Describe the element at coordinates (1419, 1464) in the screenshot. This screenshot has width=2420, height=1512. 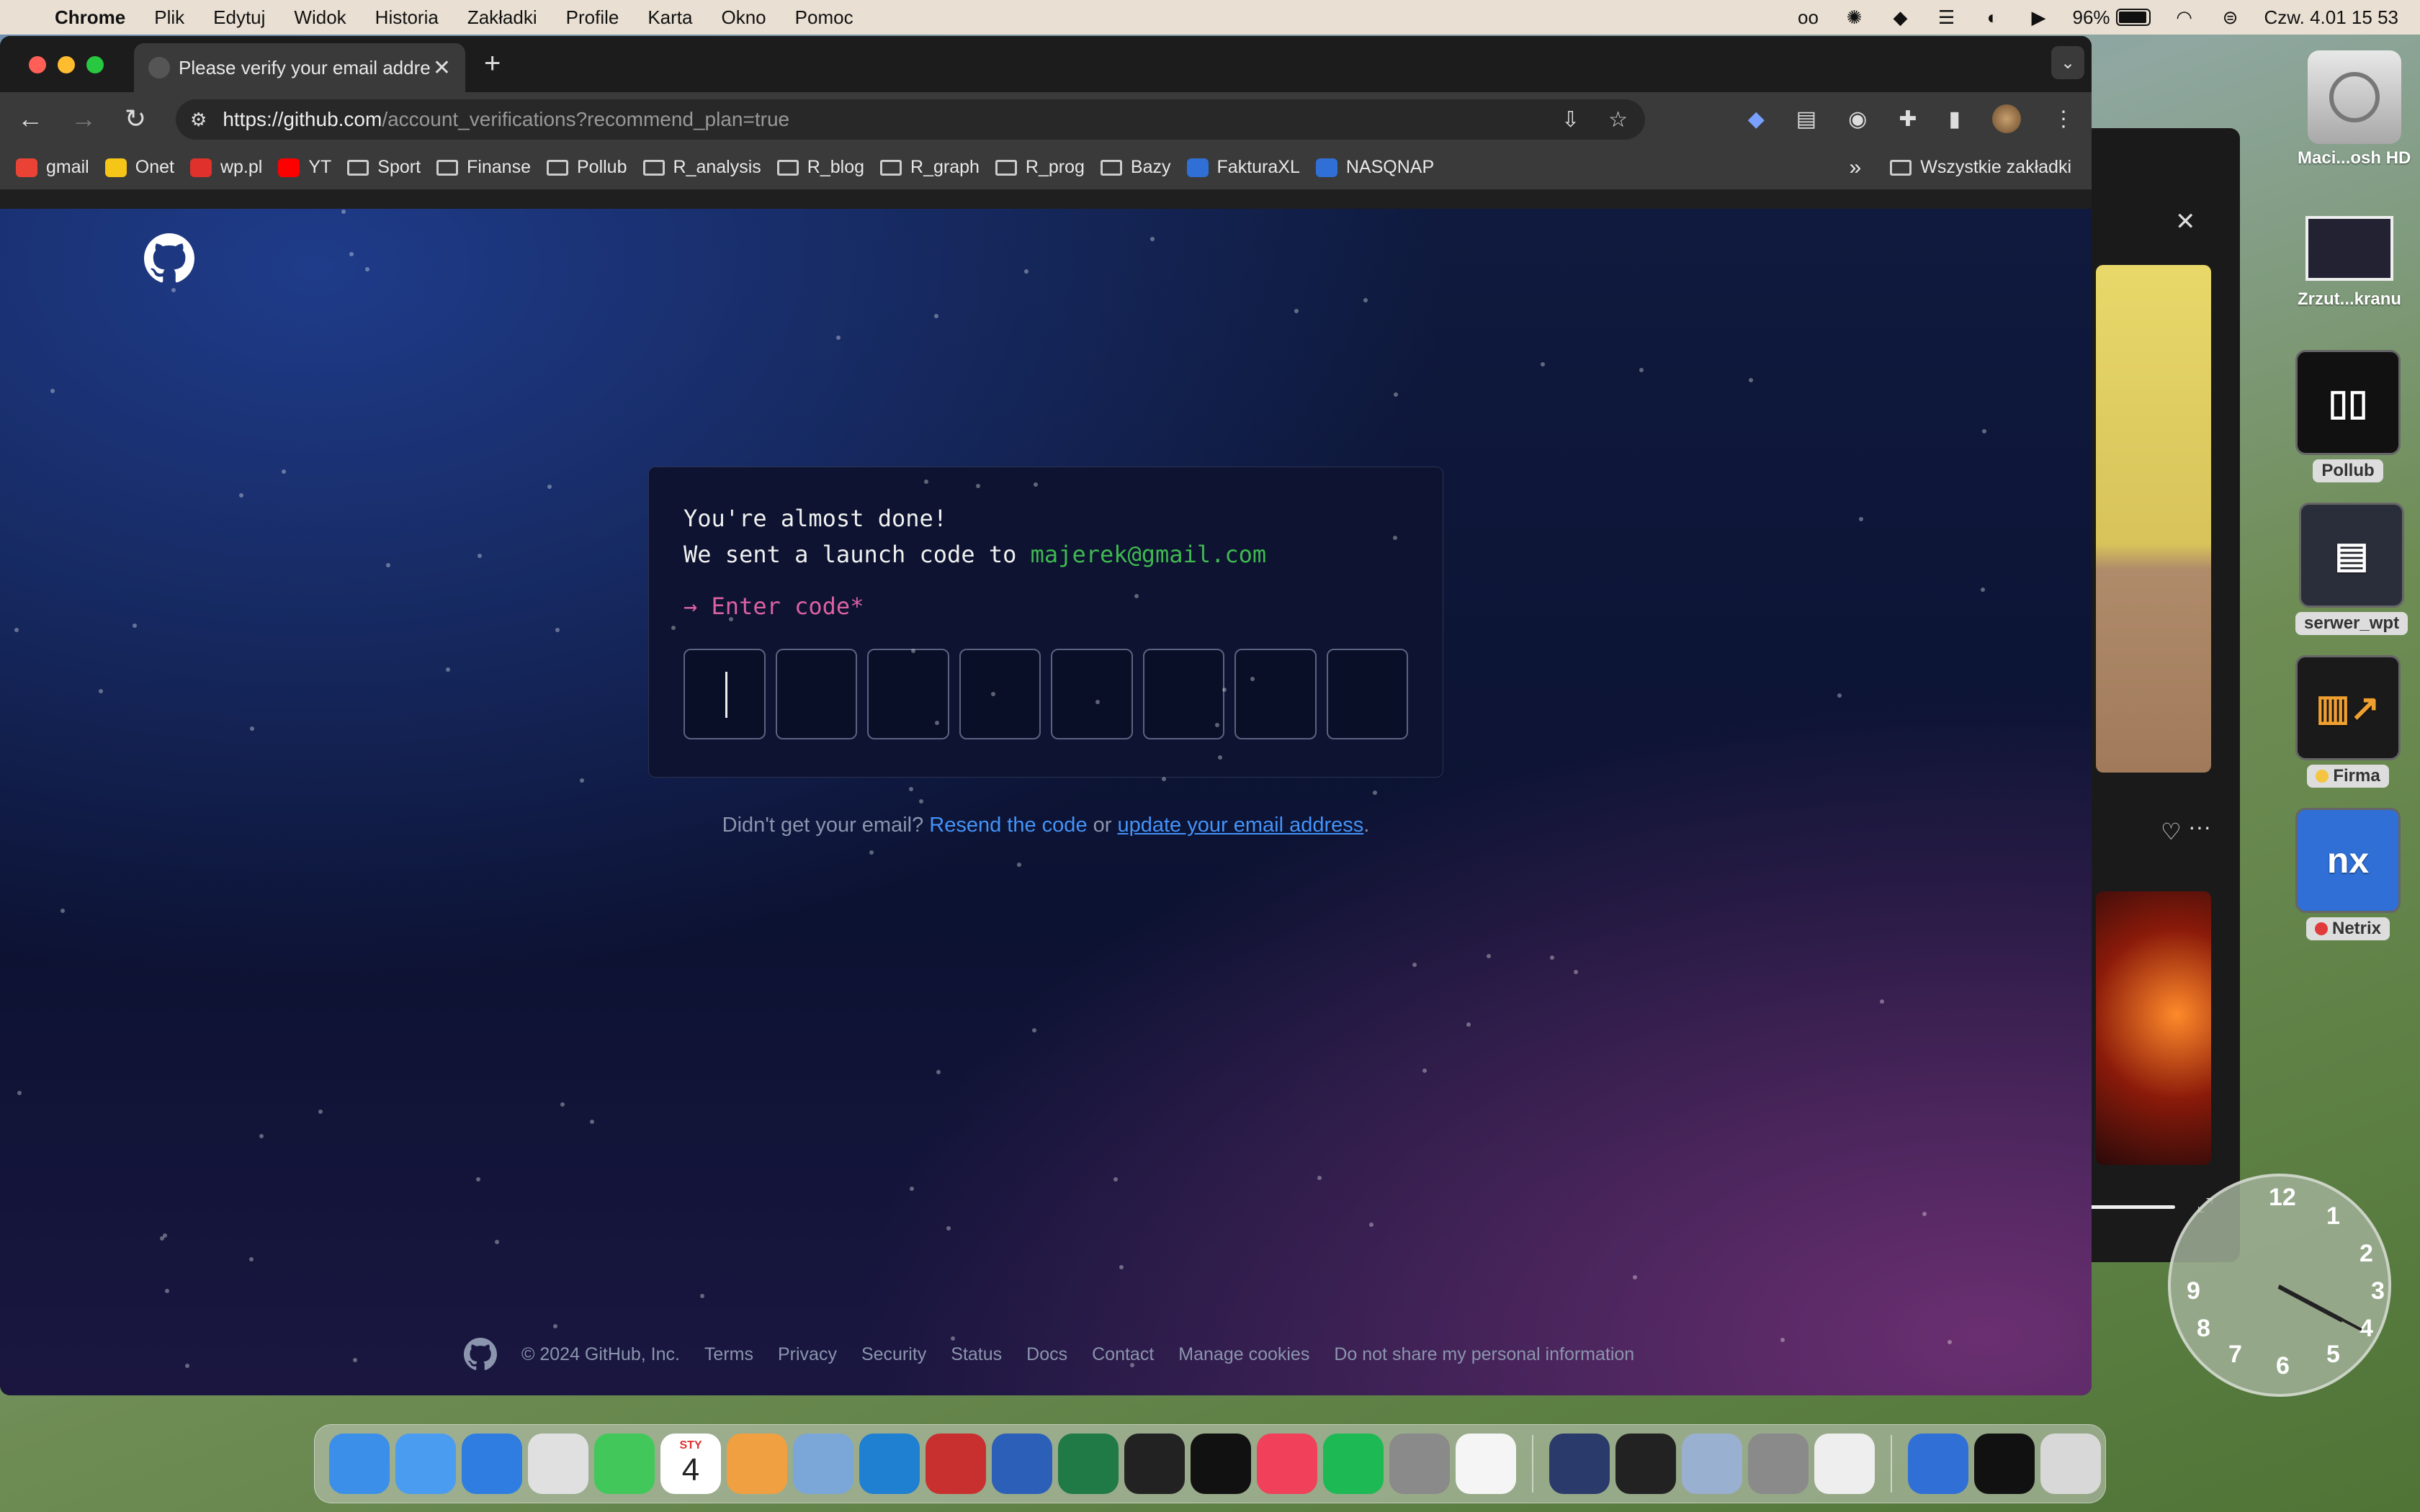
I see `settings-icon` at that location.